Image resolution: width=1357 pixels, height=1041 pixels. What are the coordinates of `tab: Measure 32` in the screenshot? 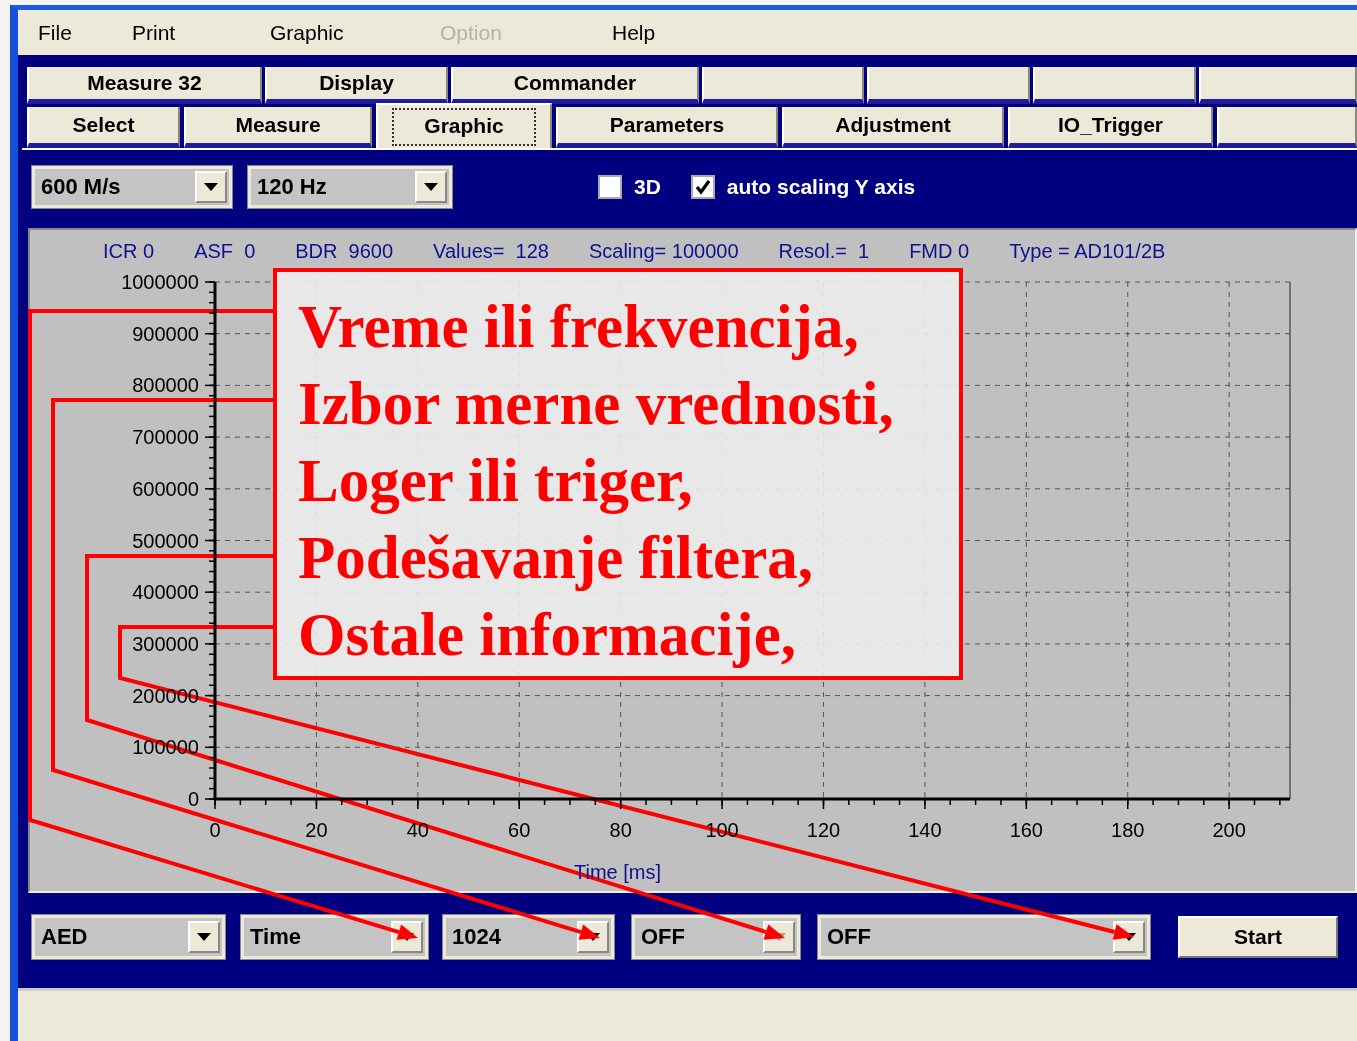 It's located at (144, 85).